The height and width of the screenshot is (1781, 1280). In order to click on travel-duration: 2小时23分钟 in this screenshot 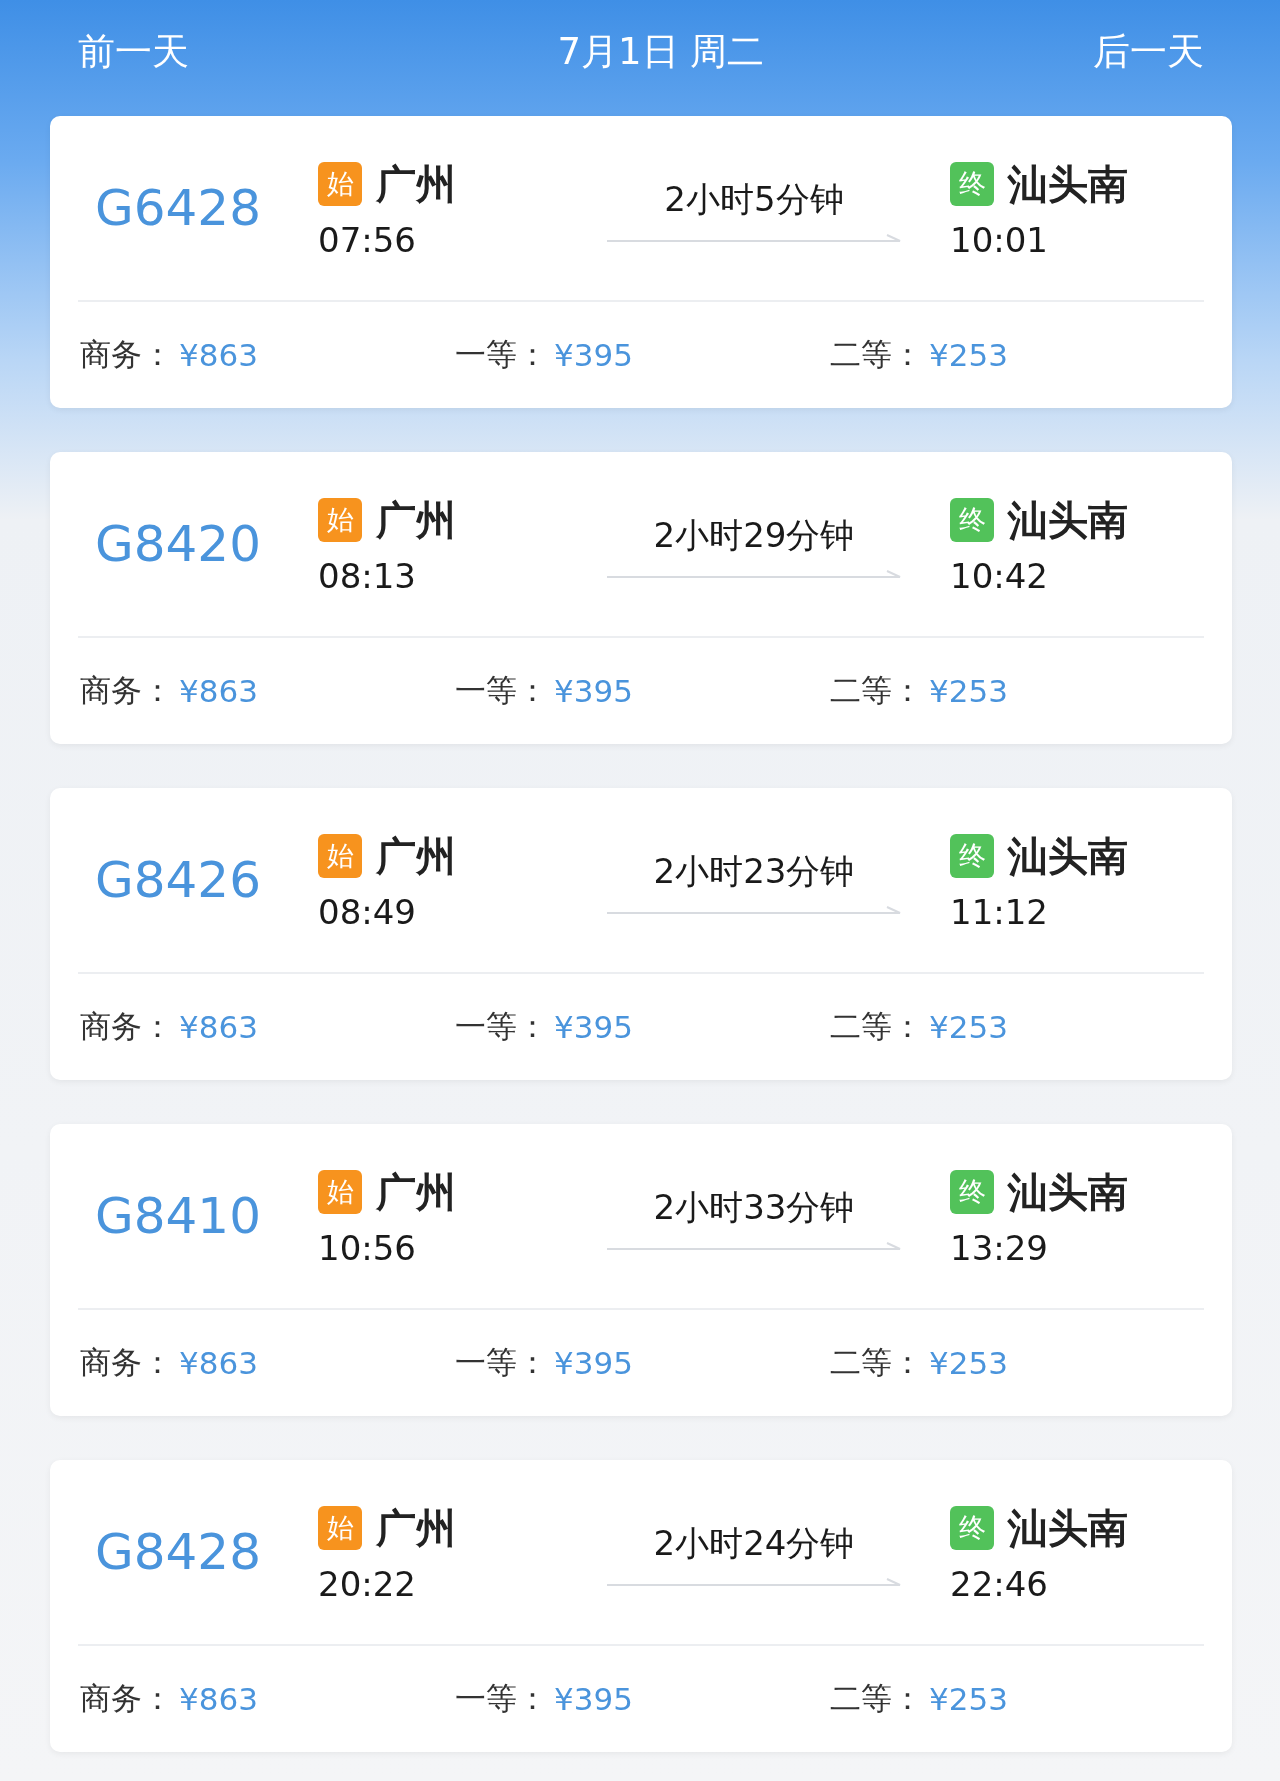, I will do `click(754, 871)`.